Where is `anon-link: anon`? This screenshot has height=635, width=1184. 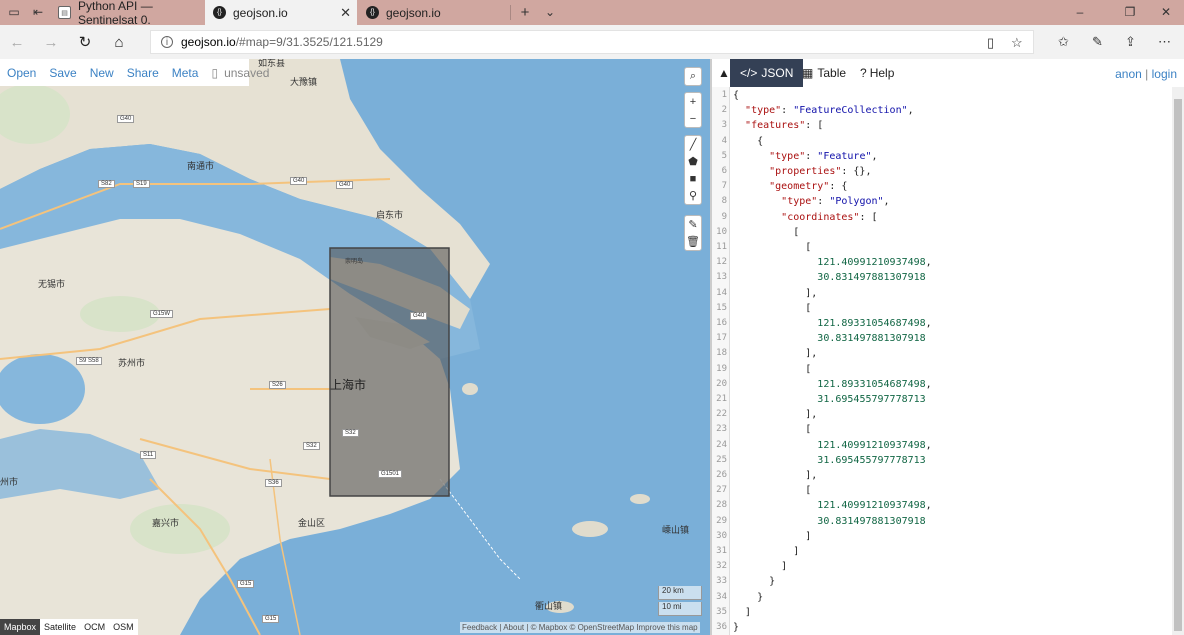
anon-link: anon is located at coordinates (1128, 74).